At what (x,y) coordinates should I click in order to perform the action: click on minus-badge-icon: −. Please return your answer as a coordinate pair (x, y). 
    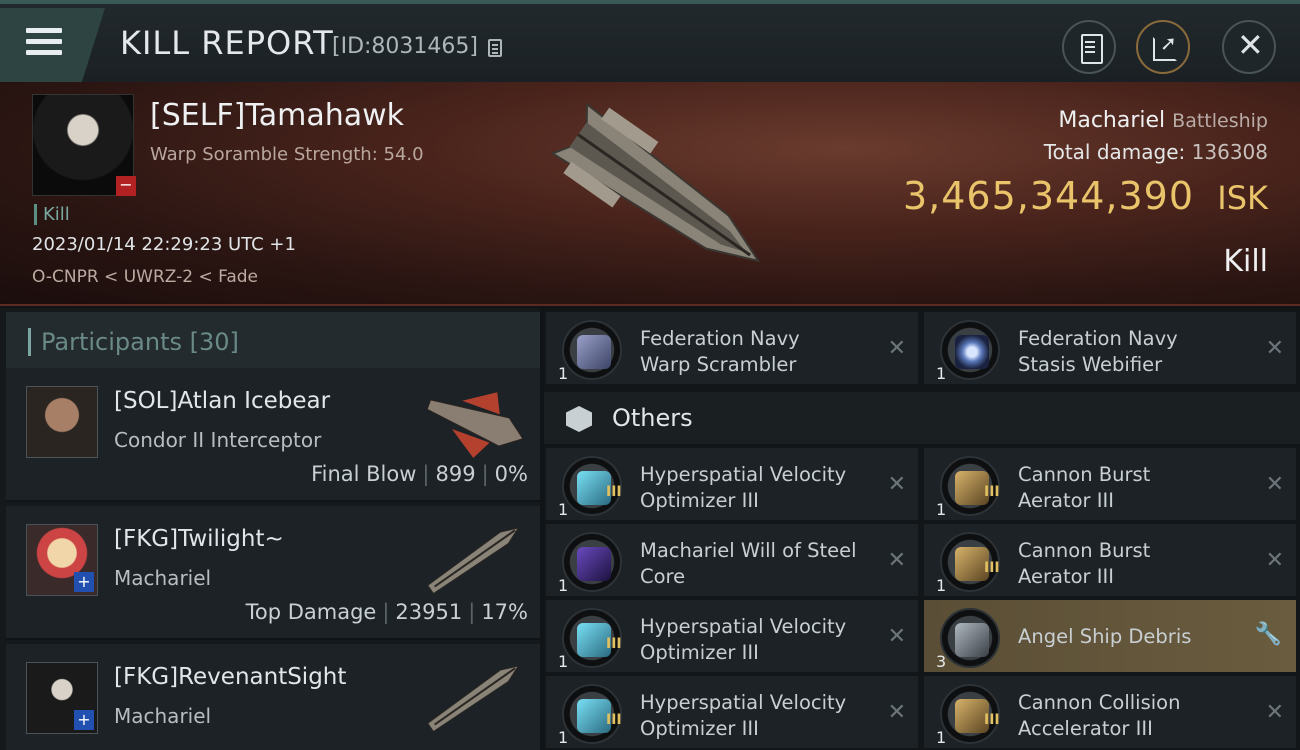
    Looking at the image, I should click on (126, 186).